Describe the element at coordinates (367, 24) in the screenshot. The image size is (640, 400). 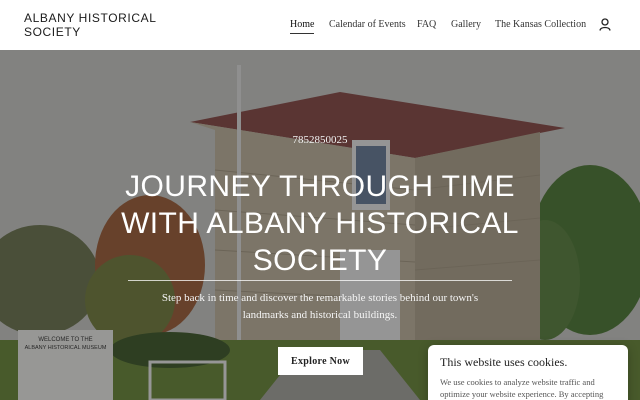
I see `nav-item-calendar-of-events: Calendar of Events` at that location.